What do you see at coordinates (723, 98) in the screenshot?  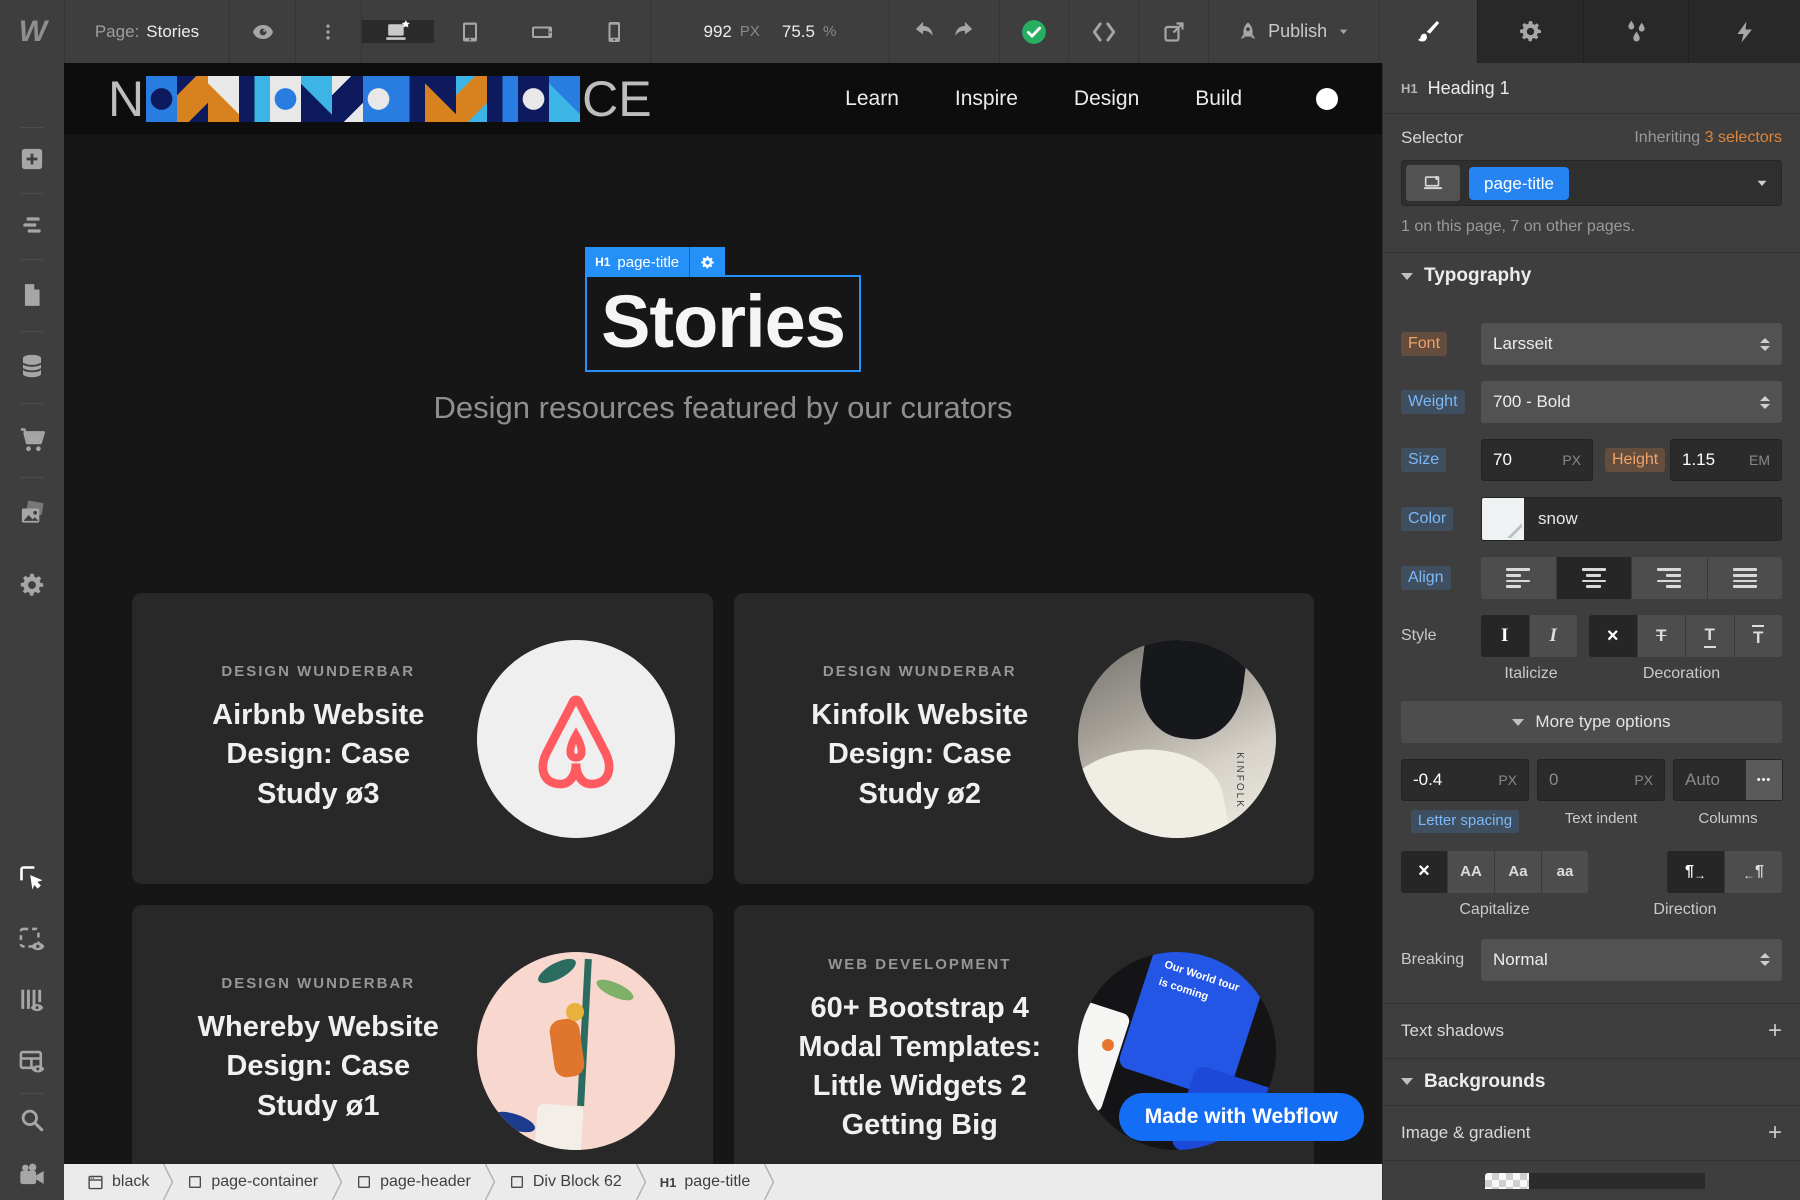 I see `site-navbar: N CE Learn Inspire Design Build` at bounding box center [723, 98].